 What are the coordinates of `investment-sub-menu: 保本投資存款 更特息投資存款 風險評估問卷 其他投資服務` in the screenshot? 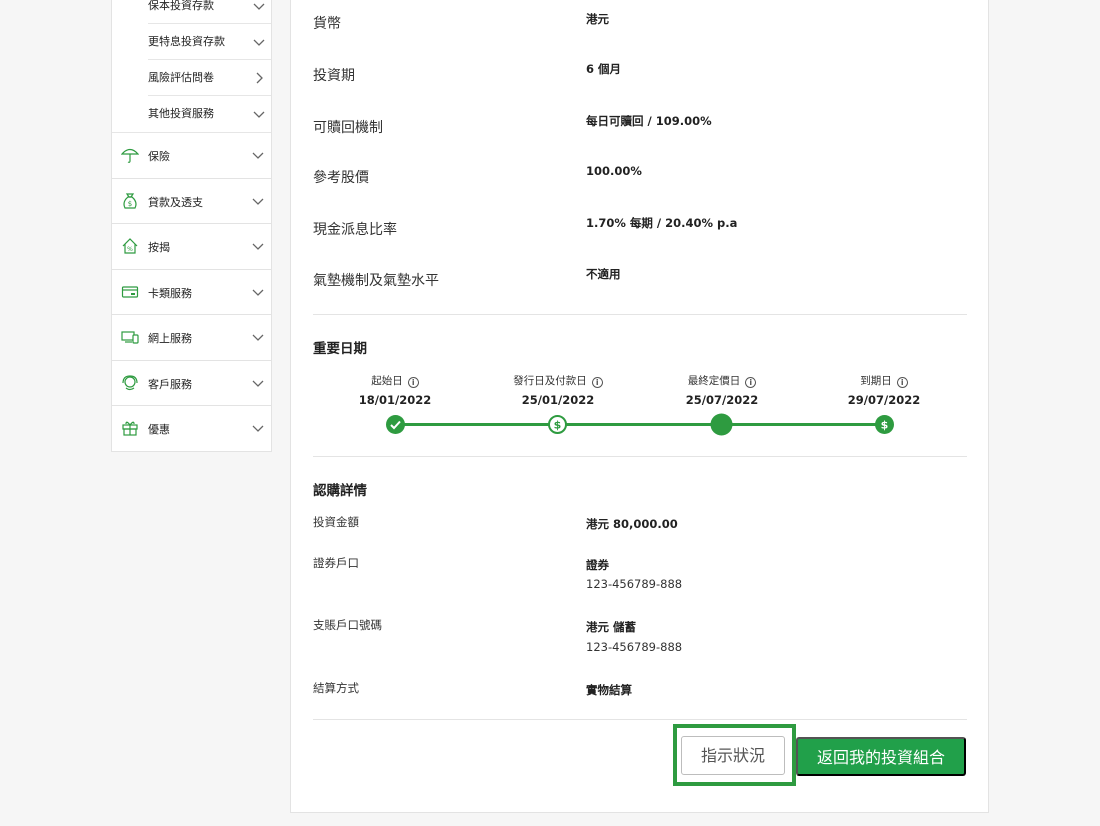 It's located at (191, 66).